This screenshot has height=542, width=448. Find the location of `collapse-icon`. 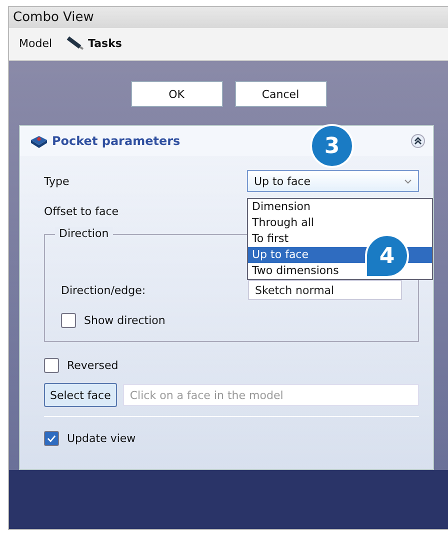

collapse-icon is located at coordinates (418, 141).